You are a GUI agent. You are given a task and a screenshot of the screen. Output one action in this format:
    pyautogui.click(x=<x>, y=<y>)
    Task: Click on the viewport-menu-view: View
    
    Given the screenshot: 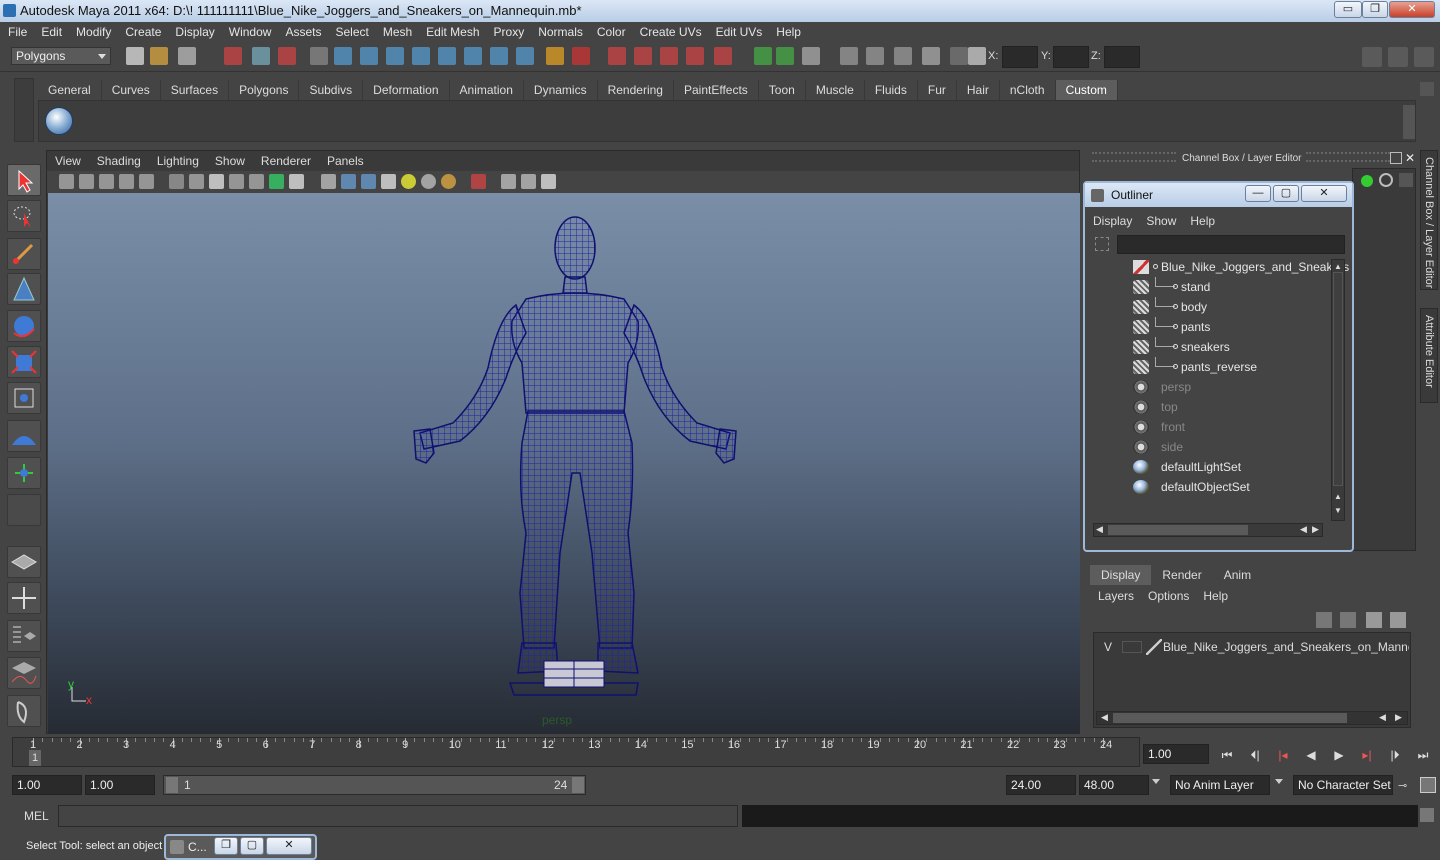 What is the action you would take?
    pyautogui.click(x=68, y=161)
    